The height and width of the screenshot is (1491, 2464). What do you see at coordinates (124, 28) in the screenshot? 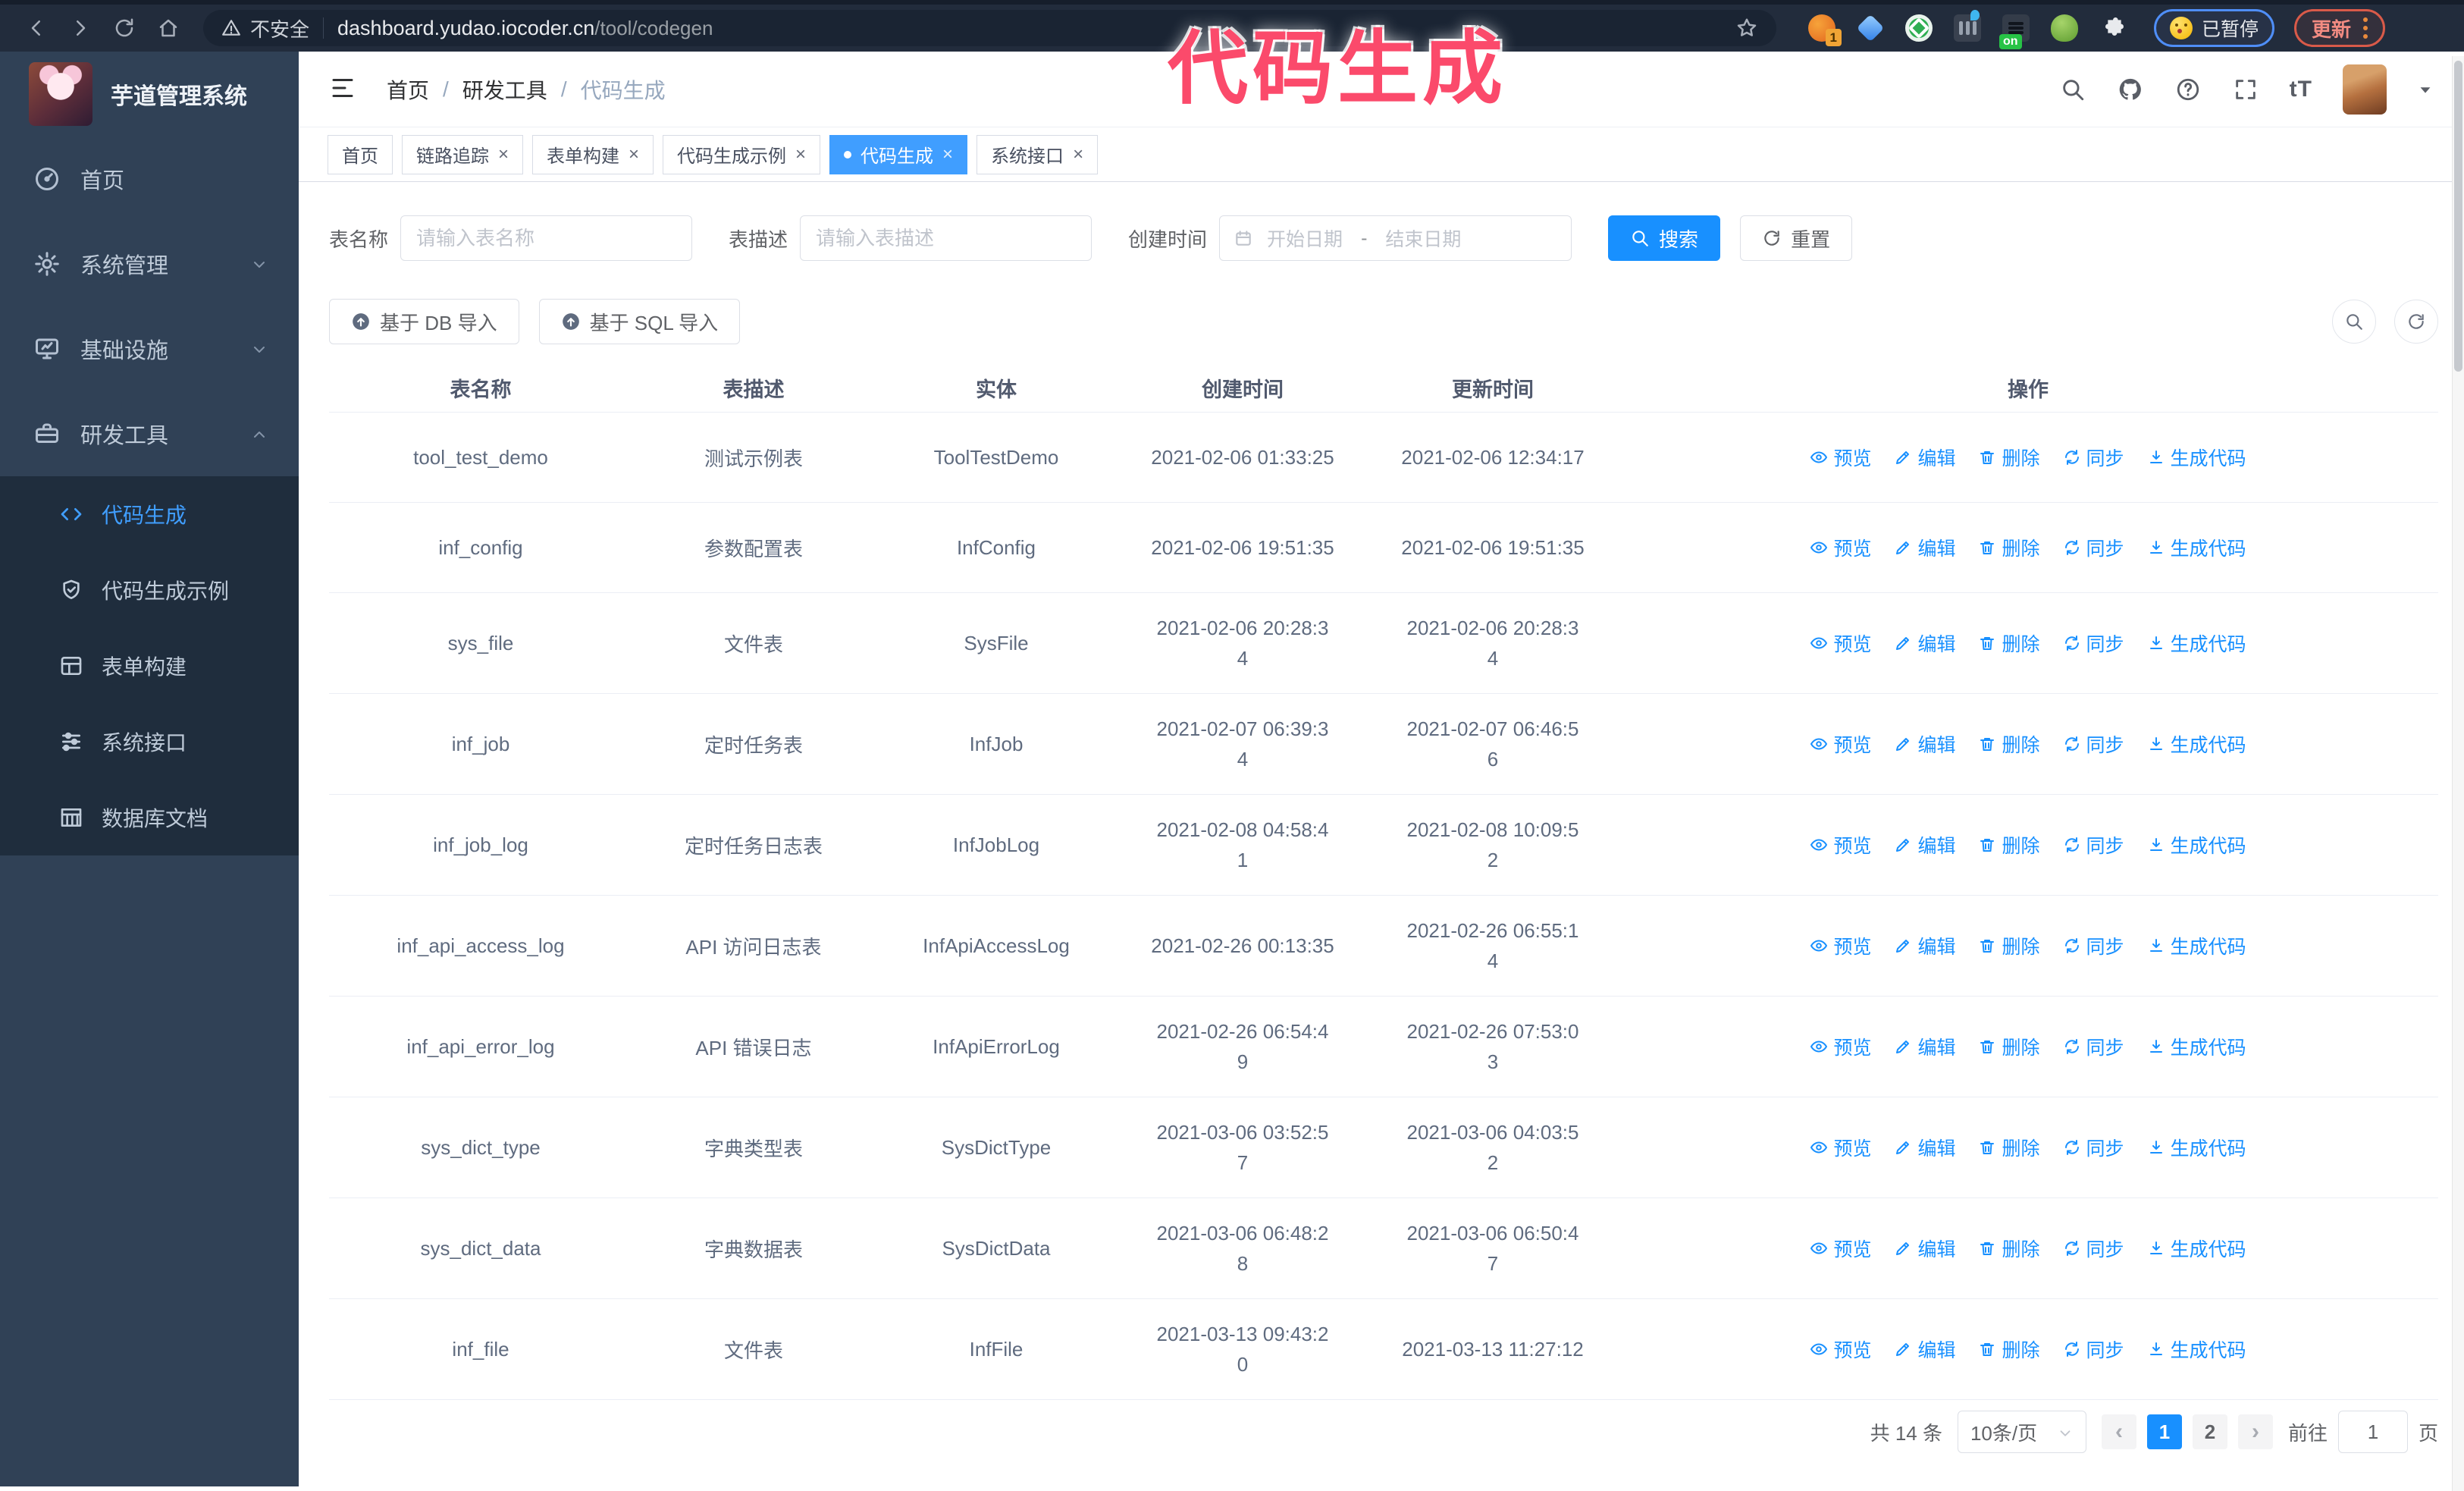
I see `reload-icon` at bounding box center [124, 28].